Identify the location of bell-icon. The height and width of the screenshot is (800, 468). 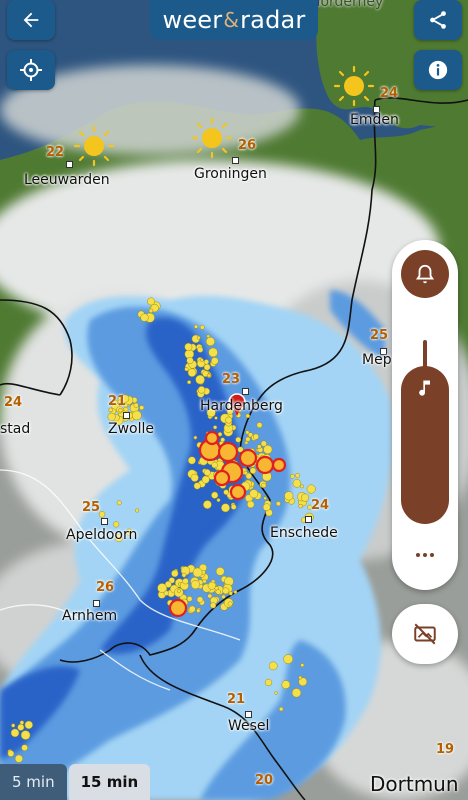
(425, 274).